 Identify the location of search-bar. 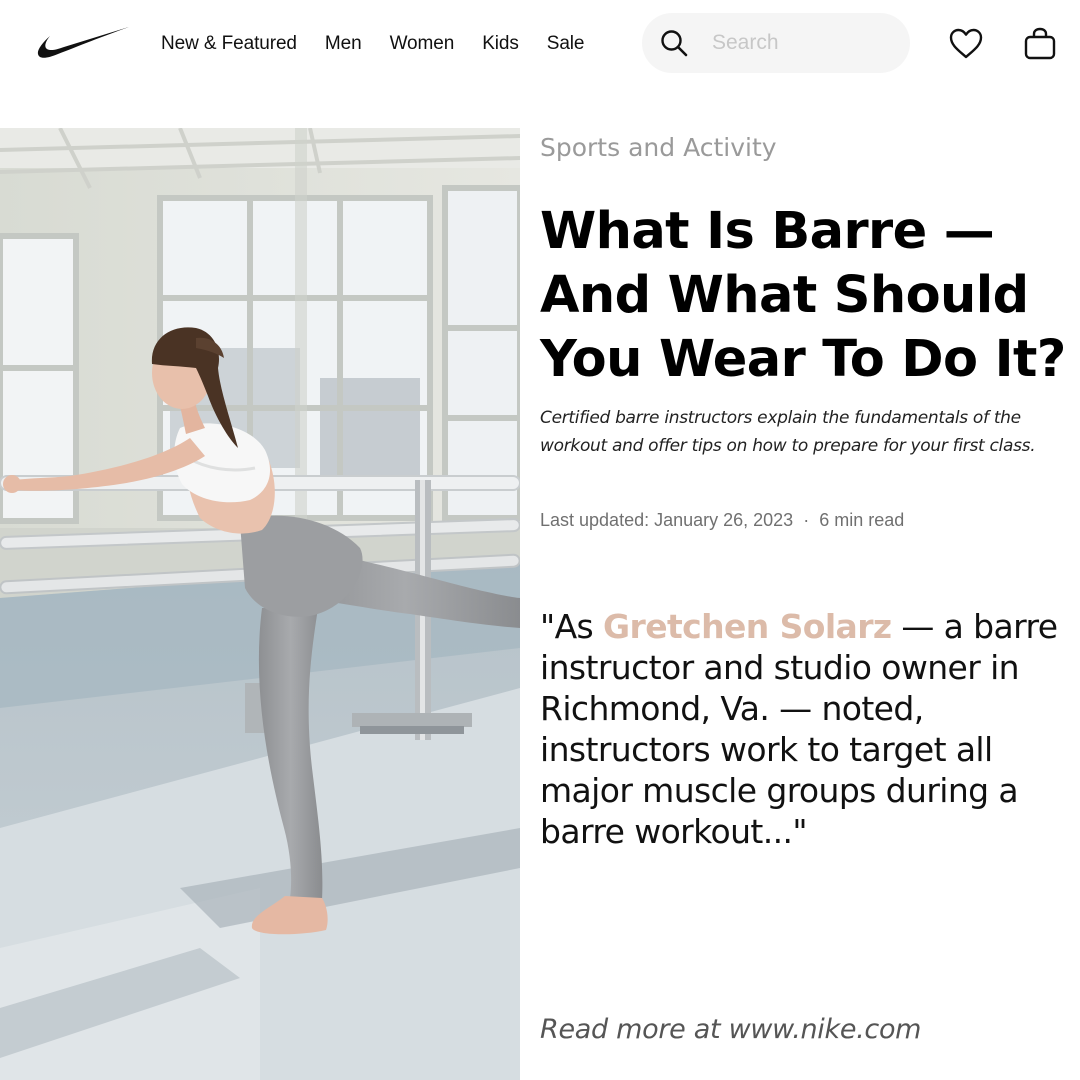
(776, 43).